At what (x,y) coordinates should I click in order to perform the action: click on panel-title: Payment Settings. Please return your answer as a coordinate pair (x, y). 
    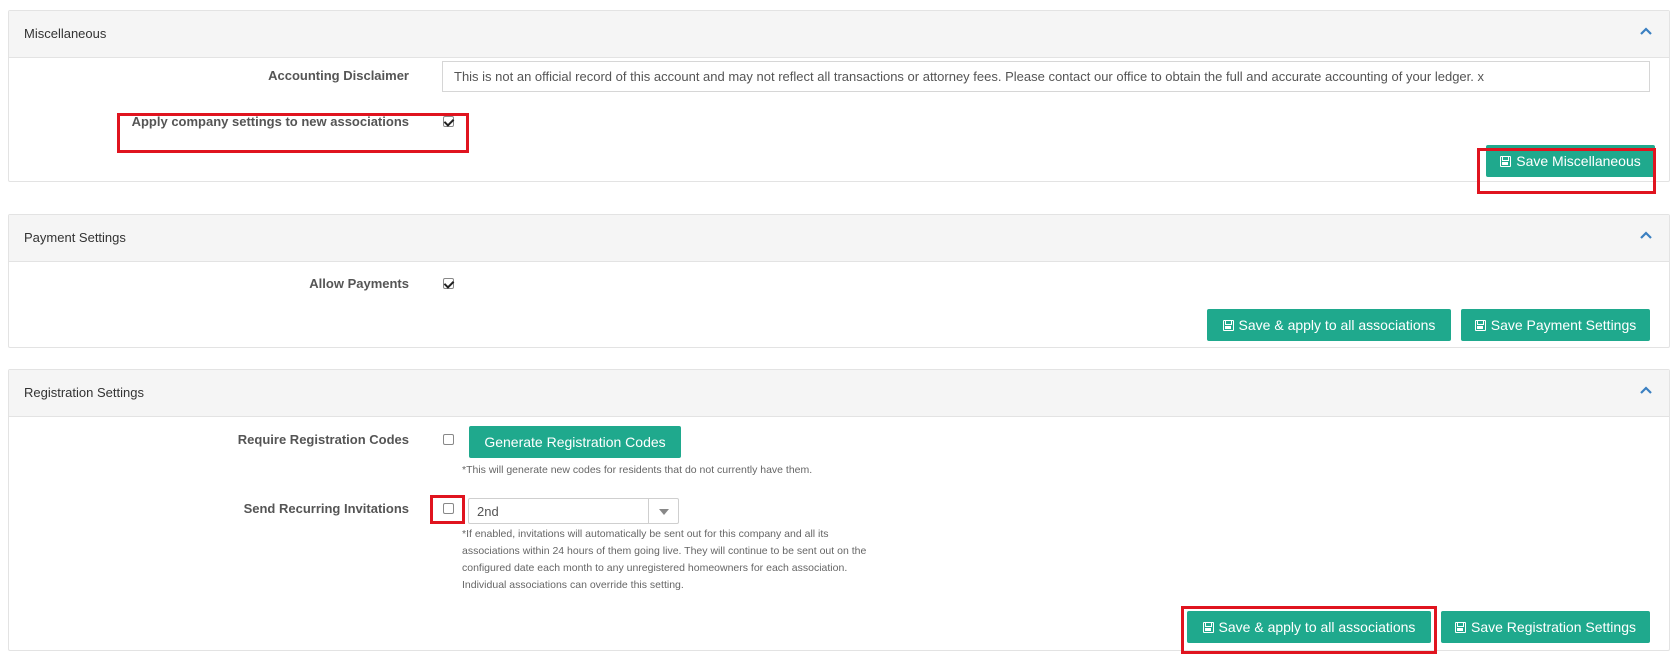
    Looking at the image, I should click on (75, 237).